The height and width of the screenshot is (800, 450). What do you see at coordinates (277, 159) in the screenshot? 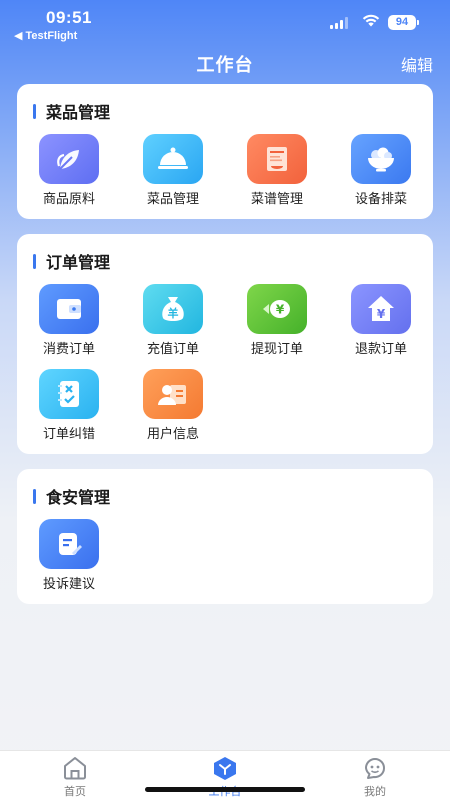
I see `menu-book-icon` at bounding box center [277, 159].